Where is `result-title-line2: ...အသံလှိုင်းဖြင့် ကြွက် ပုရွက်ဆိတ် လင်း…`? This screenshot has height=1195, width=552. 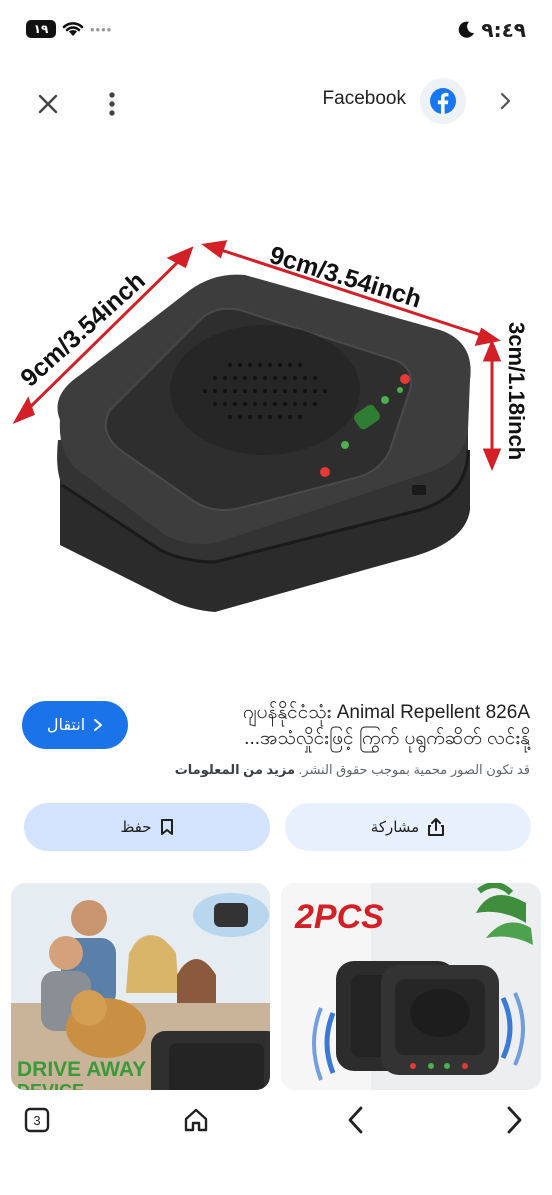 result-title-line2: ...အသံလှိုင်းဖြင့် ကြွက် ပုရွက်ဆိတ် လင်း… is located at coordinates (387, 738).